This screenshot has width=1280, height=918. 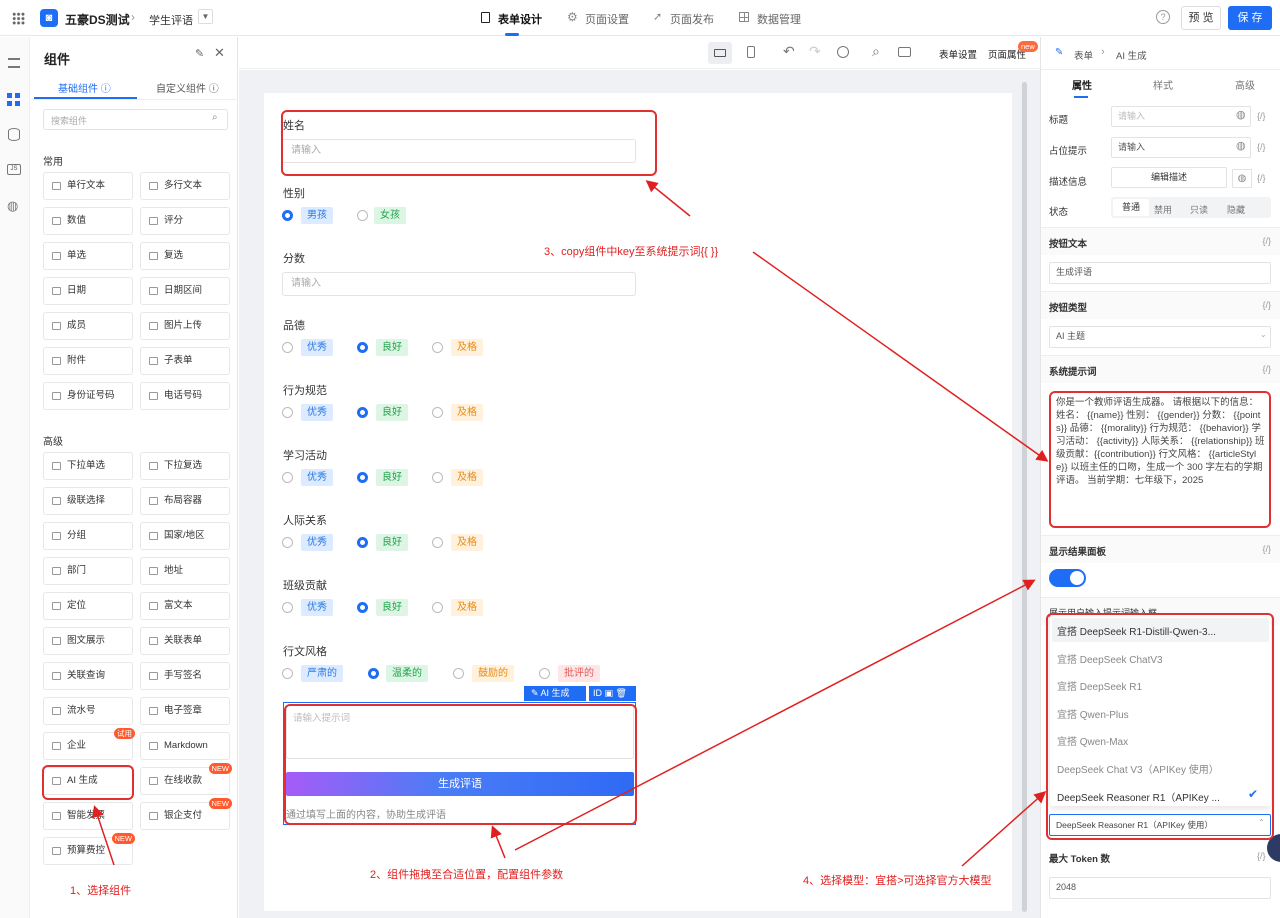 I want to click on annotation-step1: 1、选择组件, so click(x=101, y=891).